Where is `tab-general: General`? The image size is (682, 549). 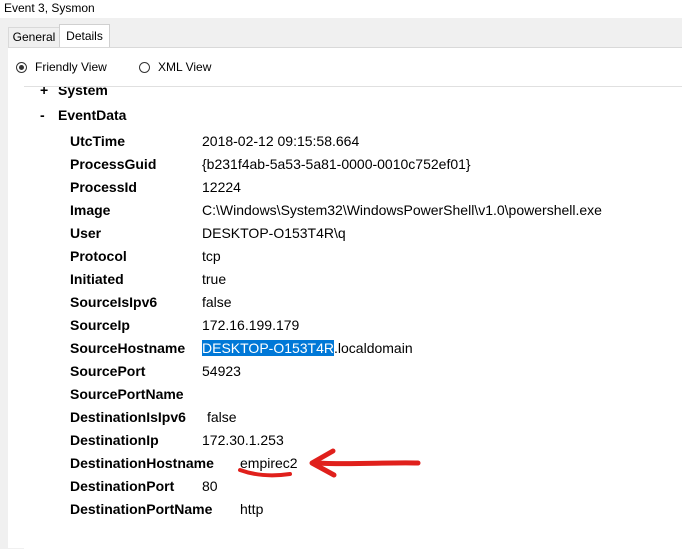 tab-general: General is located at coordinates (34, 37).